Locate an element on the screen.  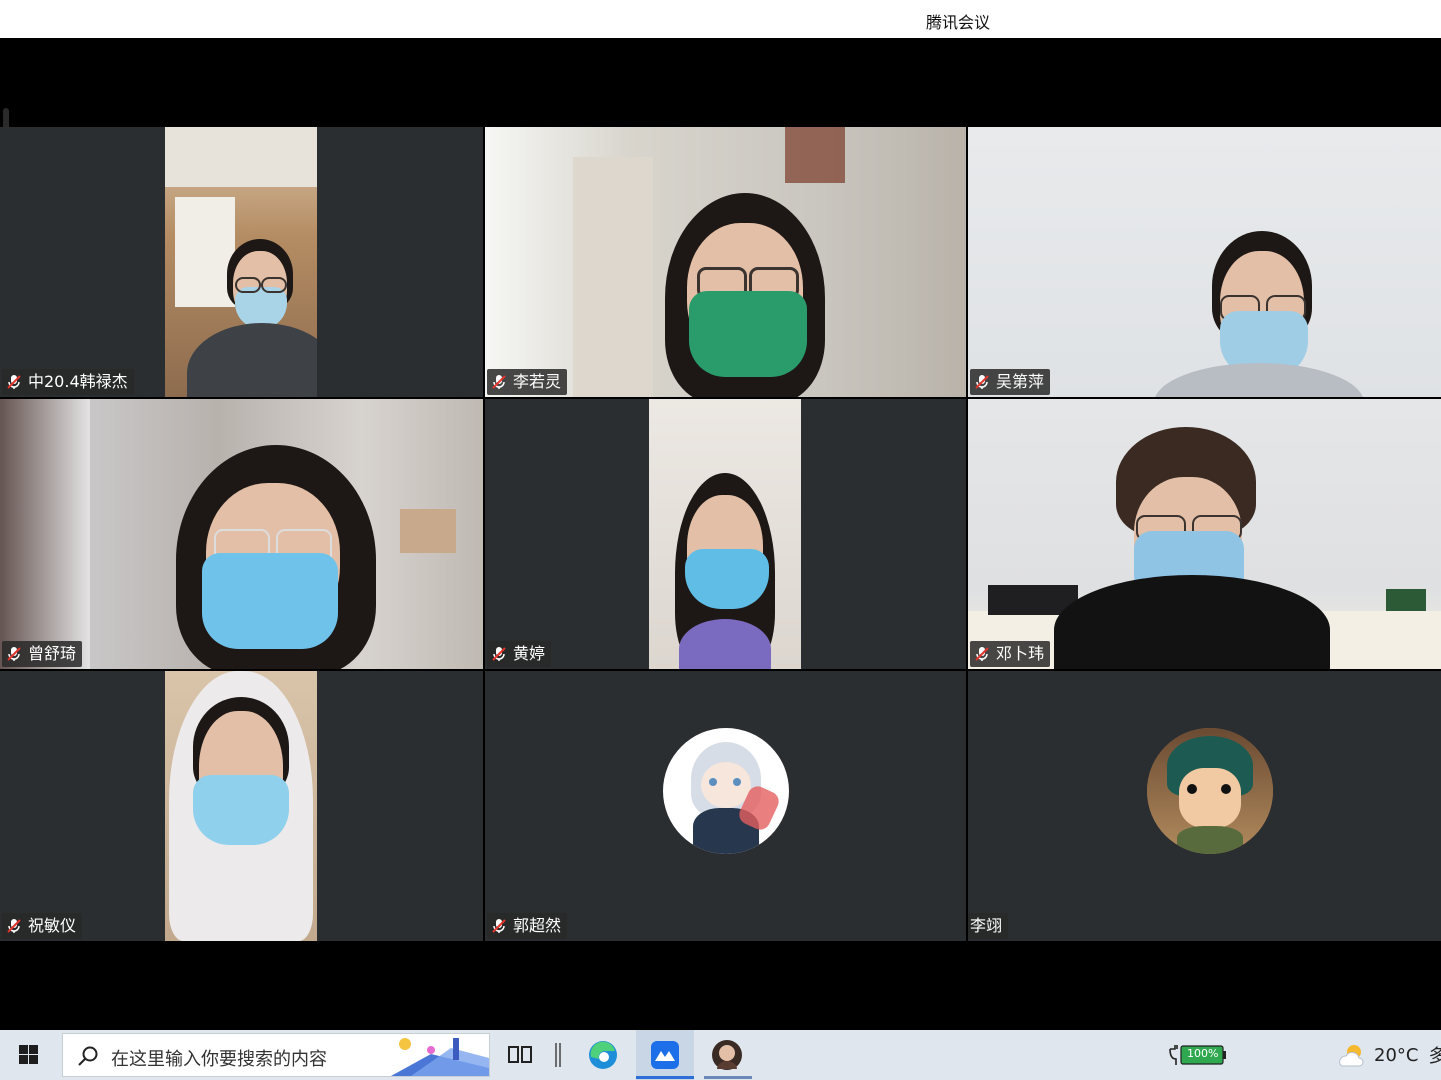
participant-name-tag: 郭超然 is located at coordinates (527, 926).